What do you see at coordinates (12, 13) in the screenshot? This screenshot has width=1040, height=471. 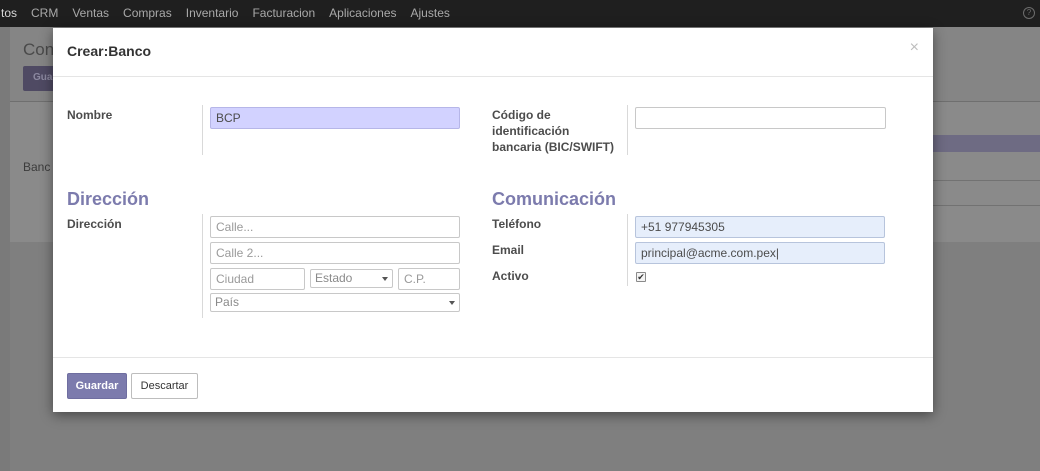 I see `nav-item-apps: tos` at bounding box center [12, 13].